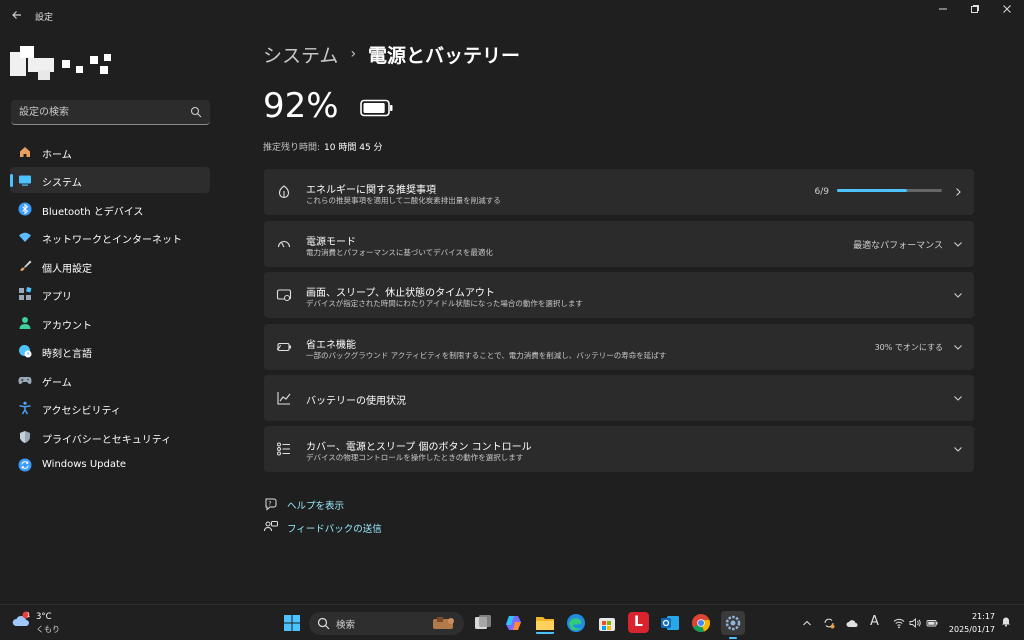 The height and width of the screenshot is (640, 1024). Describe the element at coordinates (415, 457) in the screenshot. I see `card-subtitle: デバイスの物理コントロールを操作したときの動作を選択します` at that location.